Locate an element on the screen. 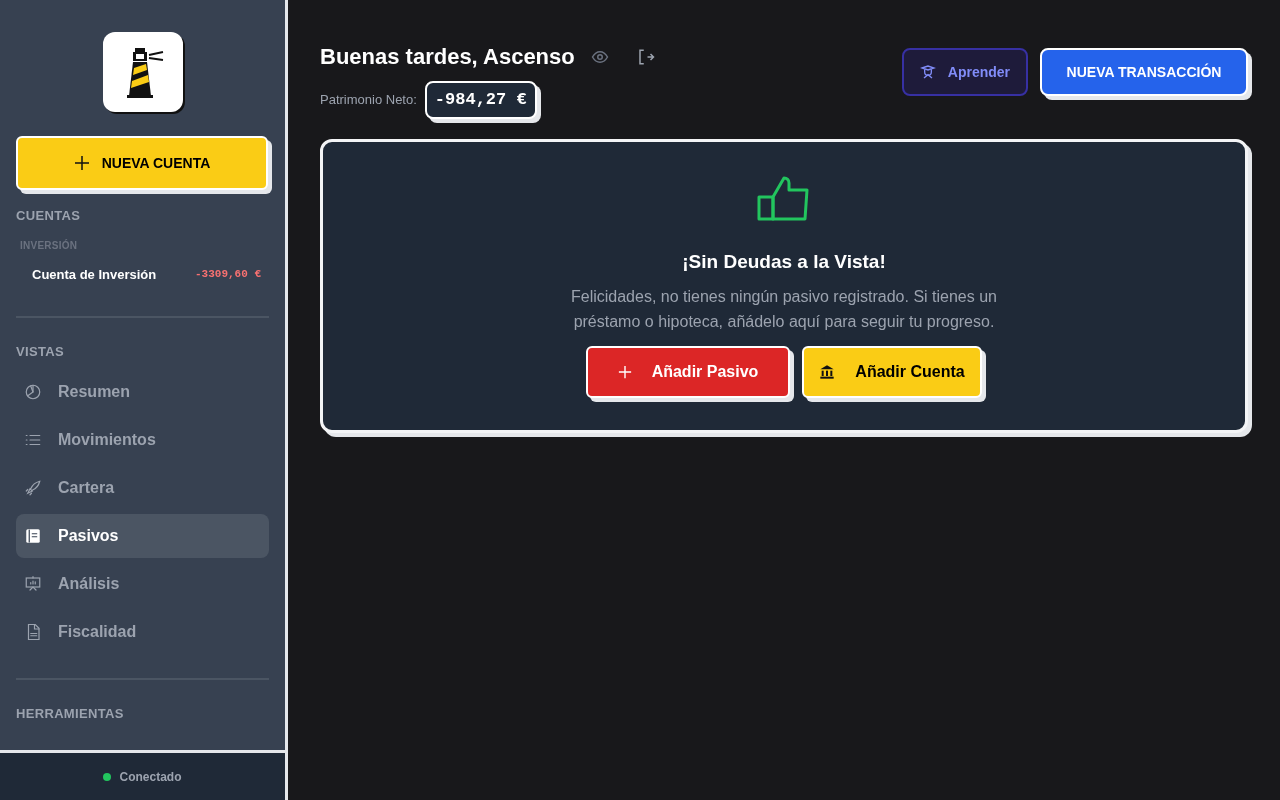 The height and width of the screenshot is (800, 1280). section-heading: HERRAMIENTAS is located at coordinates (70, 713).